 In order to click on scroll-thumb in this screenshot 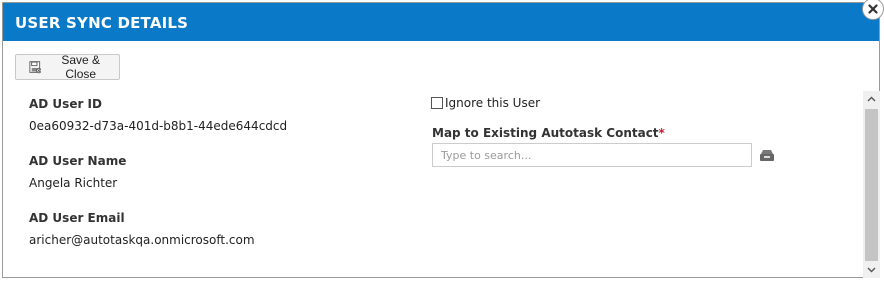, I will do `click(871, 185)`.